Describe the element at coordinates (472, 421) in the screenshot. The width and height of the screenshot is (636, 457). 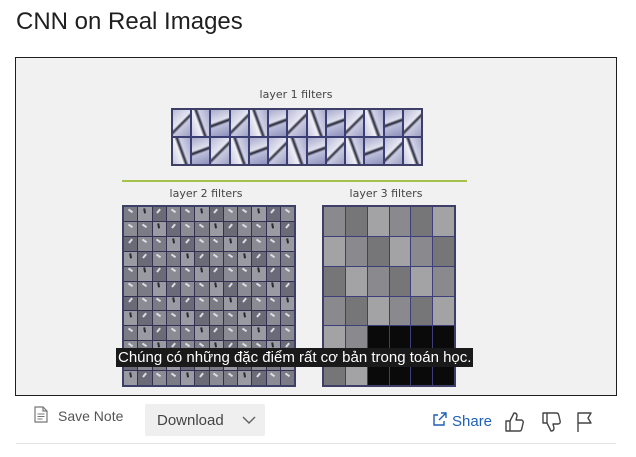
I see `share-label: Share` at that location.